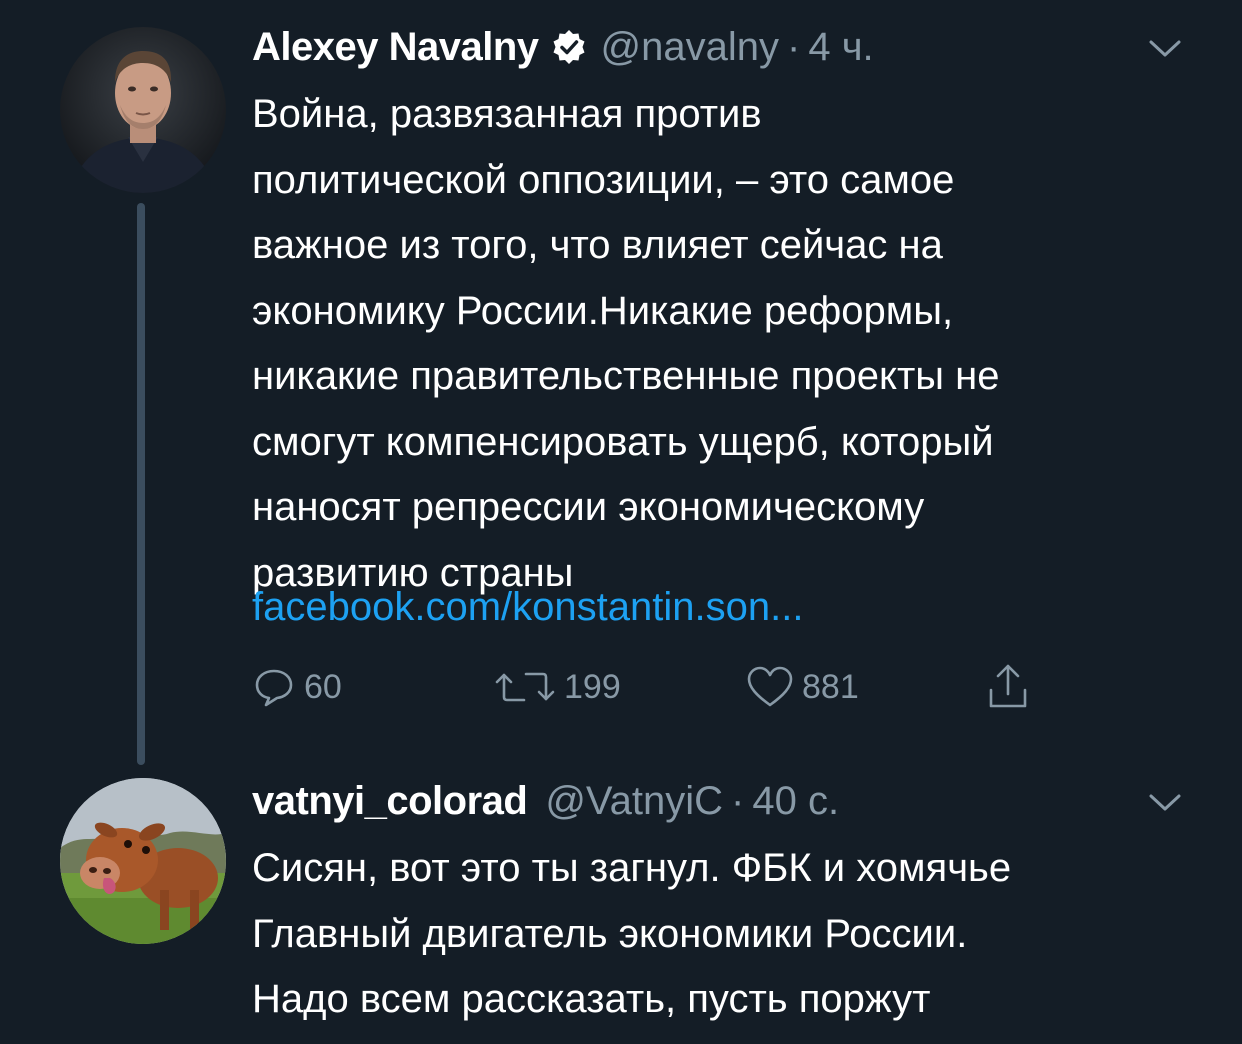 The image size is (1242, 1044). What do you see at coordinates (569, 47) in the screenshot?
I see `verified-badge-icon` at bounding box center [569, 47].